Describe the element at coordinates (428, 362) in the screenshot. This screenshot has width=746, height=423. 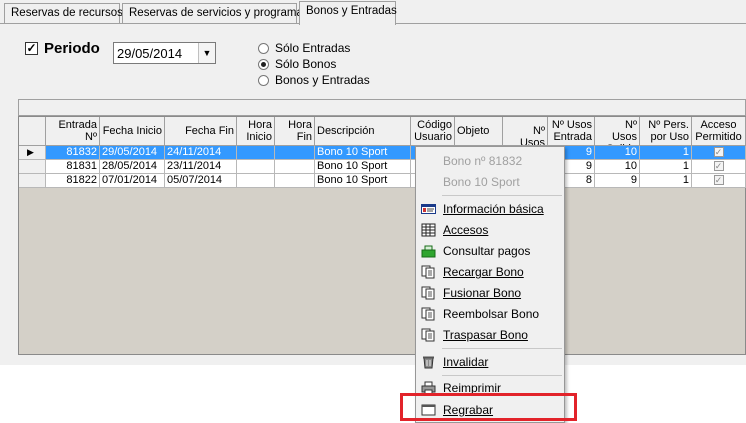
I see `trash-bin-icon` at that location.